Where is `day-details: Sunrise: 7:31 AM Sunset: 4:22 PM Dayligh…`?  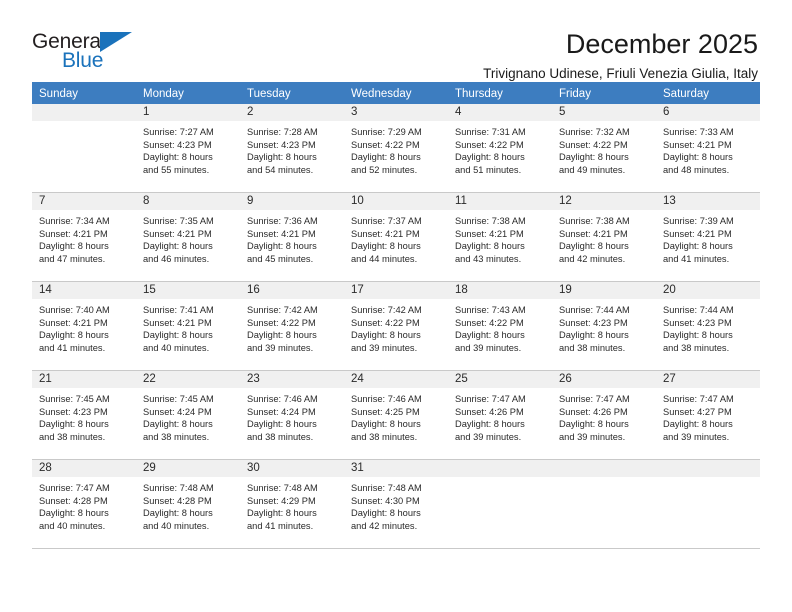
day-details: Sunrise: 7:31 AM Sunset: 4:22 PM Dayligh… is located at coordinates (500, 151).